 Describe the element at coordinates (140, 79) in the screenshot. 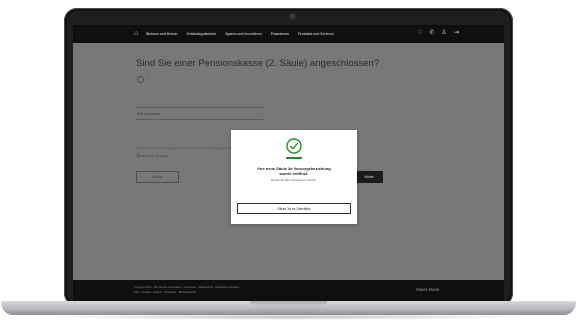

I see `info-icon` at that location.